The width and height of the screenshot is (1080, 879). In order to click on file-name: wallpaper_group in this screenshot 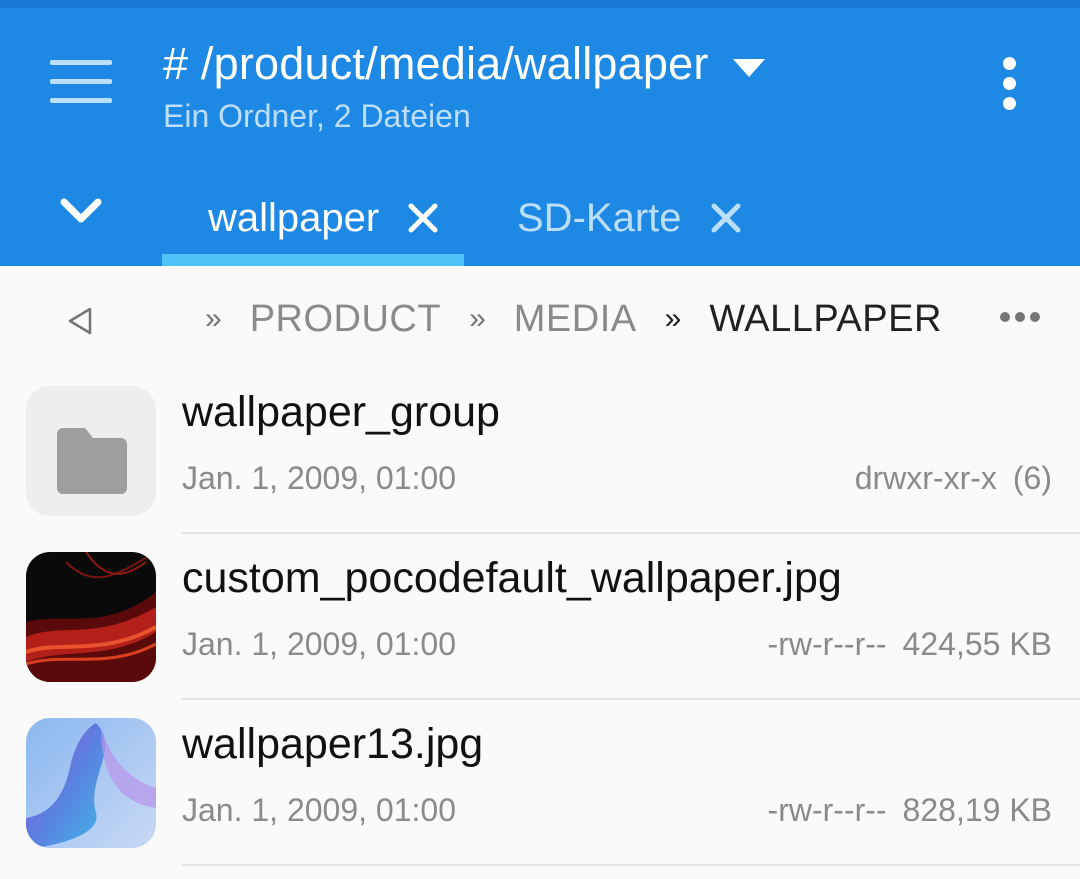, I will do `click(341, 412)`.